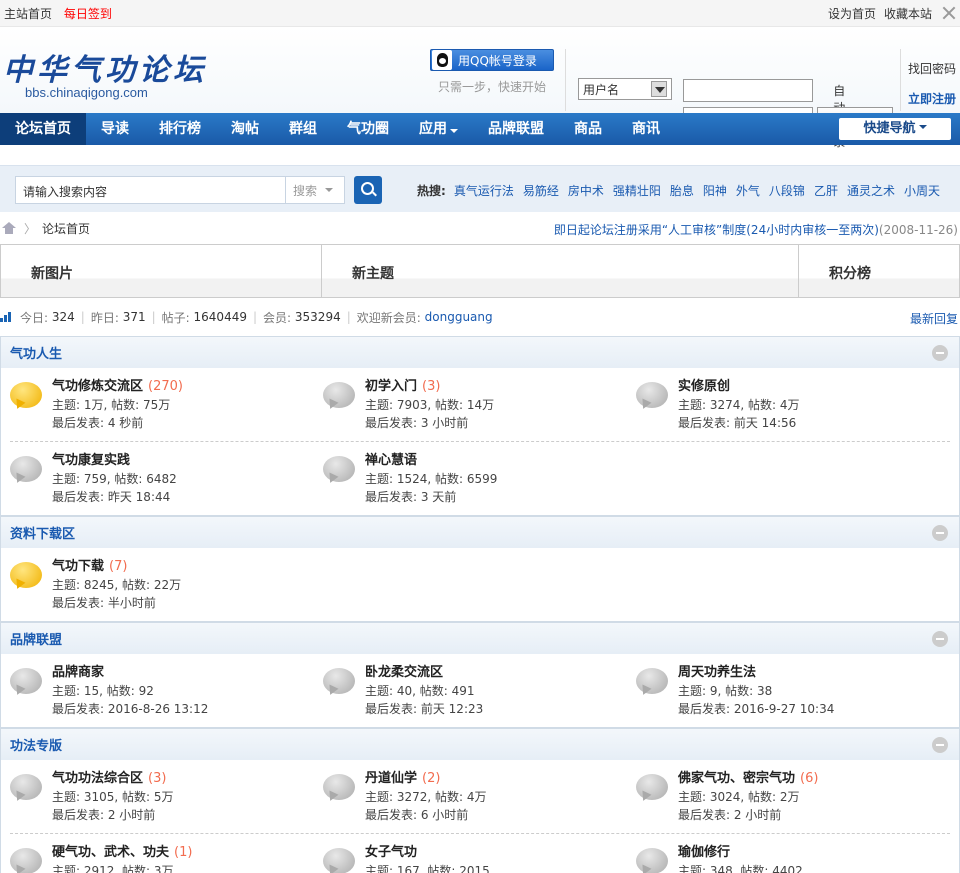 Image resolution: width=960 pixels, height=873 pixels. What do you see at coordinates (560, 271) in the screenshot?
I see `tab-new-topics: 新主题` at bounding box center [560, 271].